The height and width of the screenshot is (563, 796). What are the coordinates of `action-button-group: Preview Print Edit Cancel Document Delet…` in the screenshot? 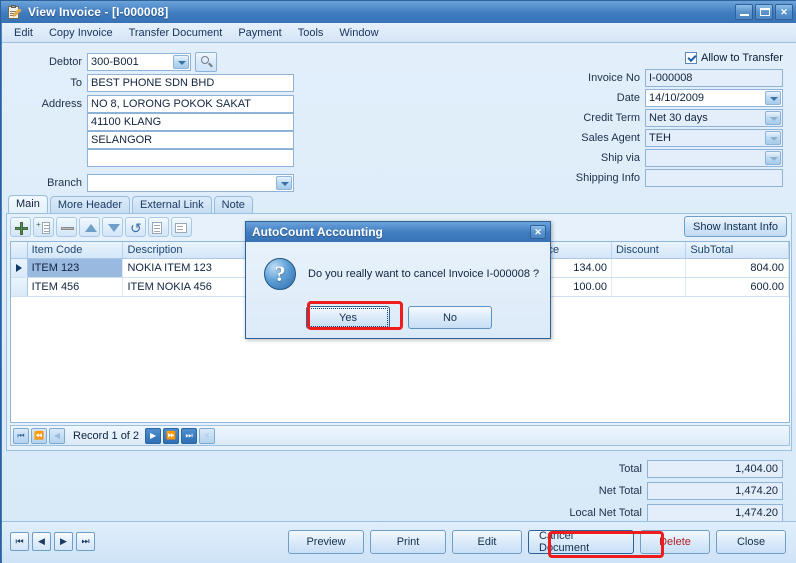 It's located at (537, 542).